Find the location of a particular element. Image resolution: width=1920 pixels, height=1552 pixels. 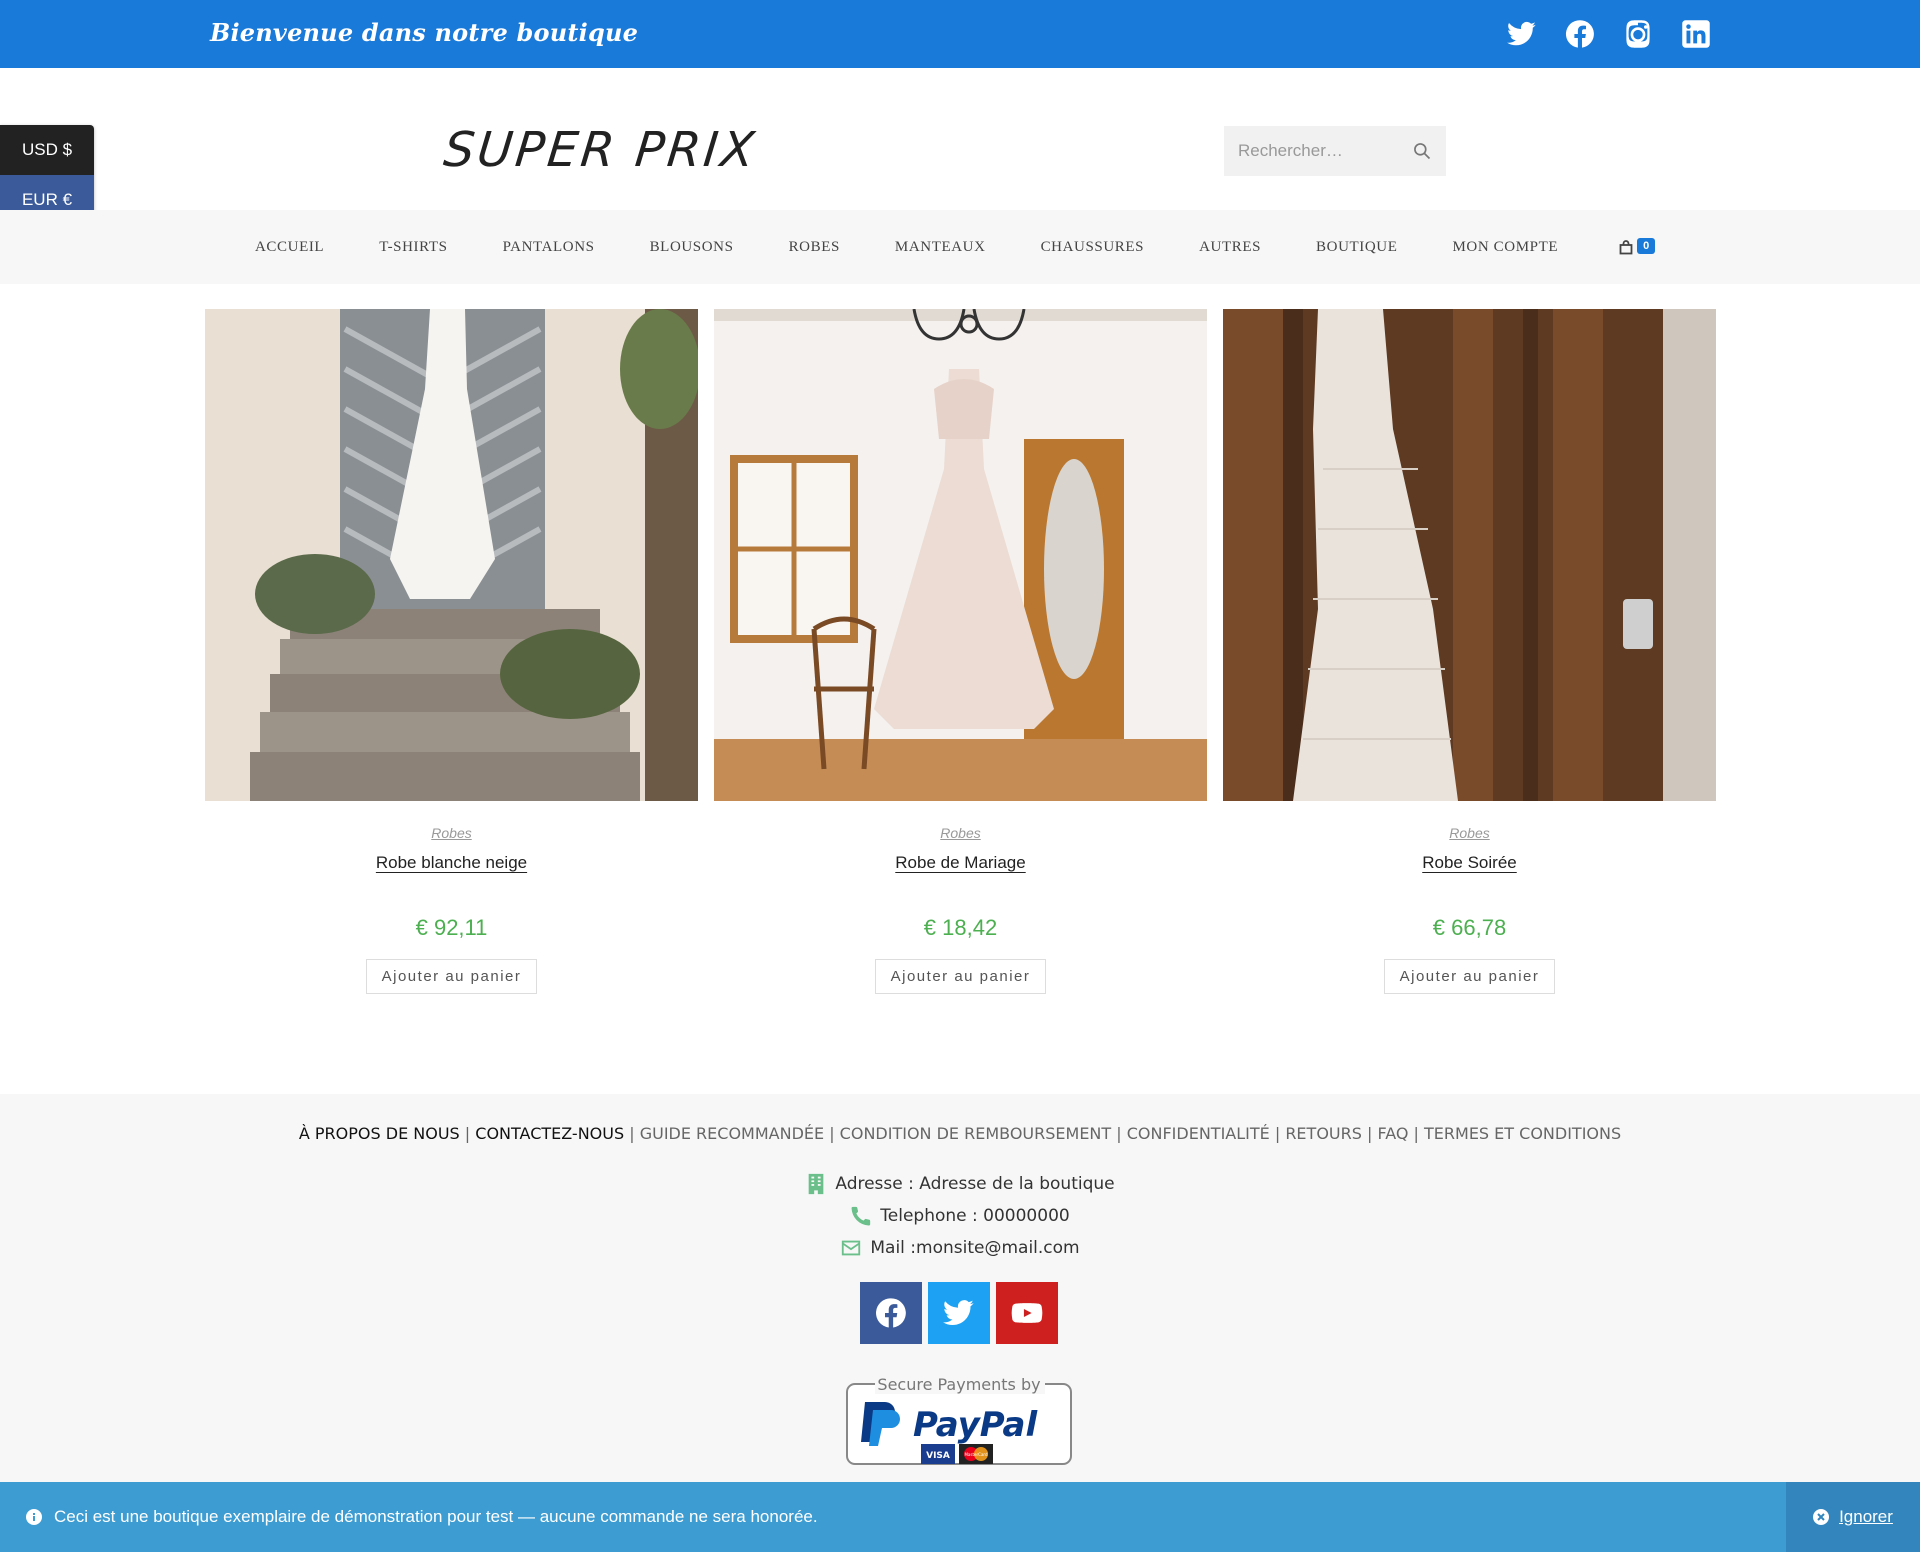

footer-link-contact: CONTACTEZ-NOUS is located at coordinates (549, 1133).